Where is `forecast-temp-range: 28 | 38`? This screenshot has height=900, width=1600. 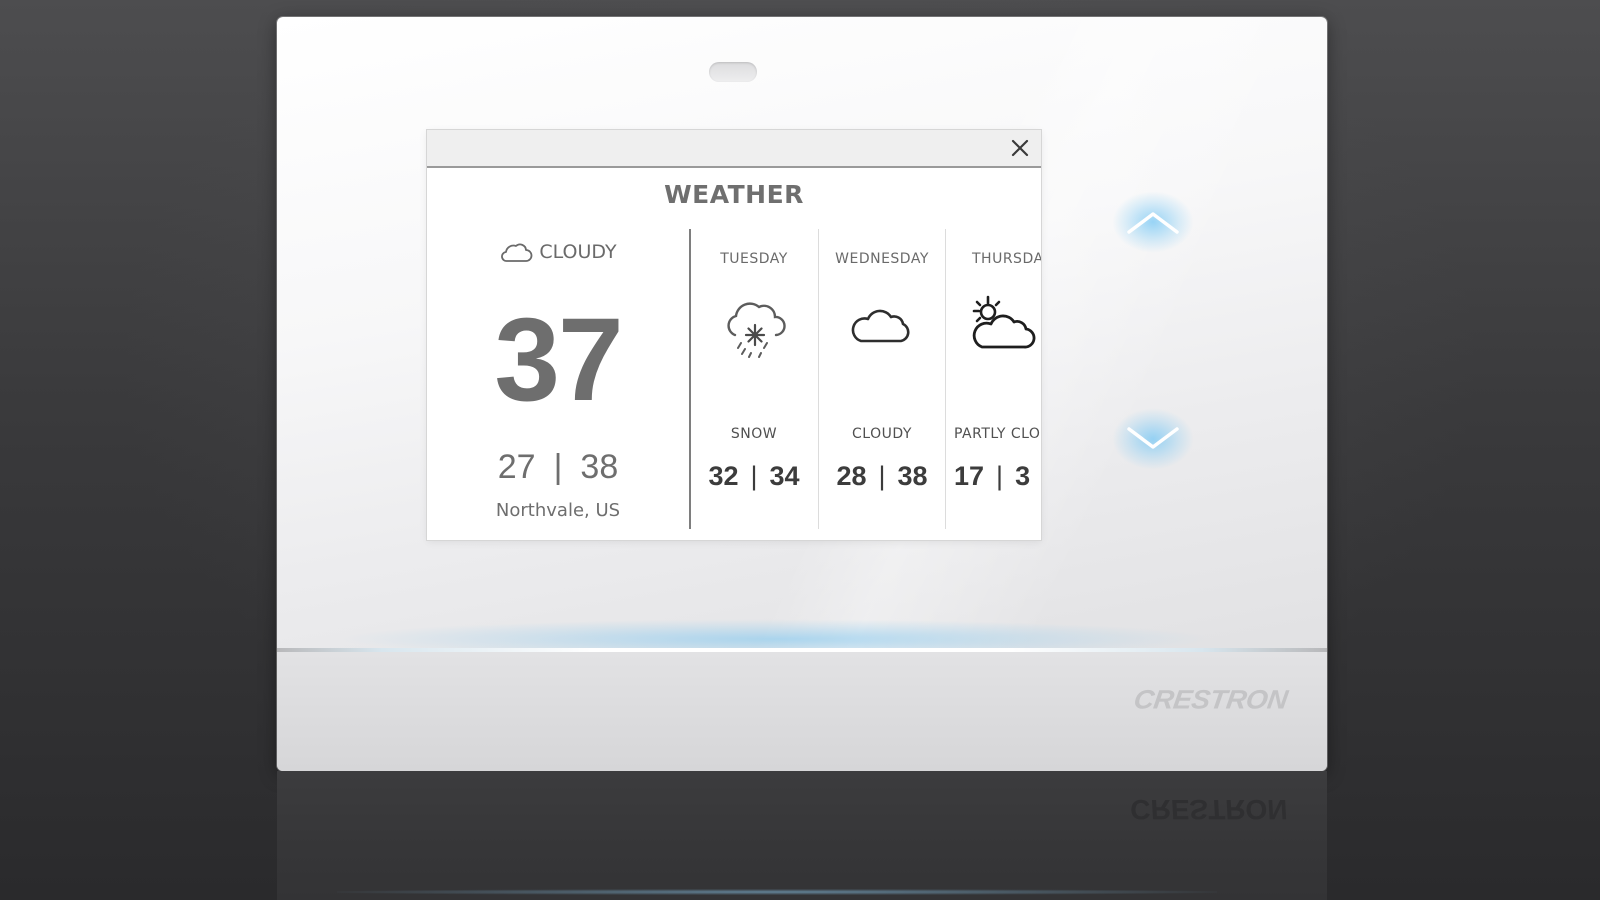 forecast-temp-range: 28 | 38 is located at coordinates (882, 476).